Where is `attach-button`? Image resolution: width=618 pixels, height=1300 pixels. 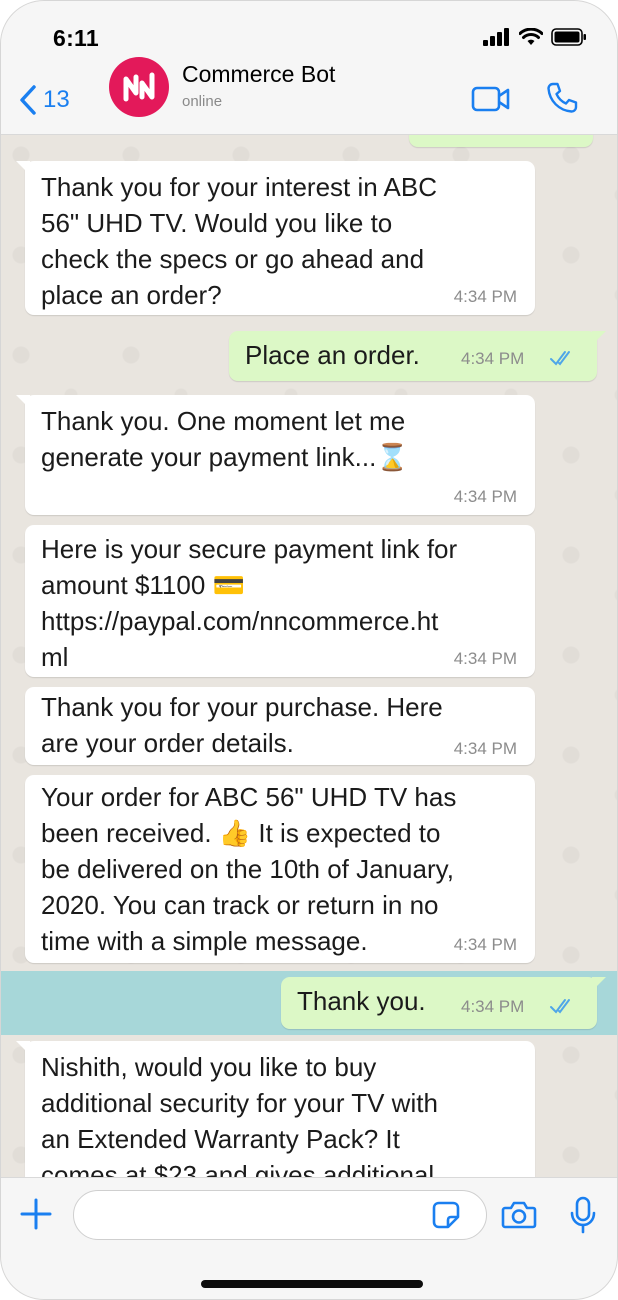
attach-button is located at coordinates (36, 1216).